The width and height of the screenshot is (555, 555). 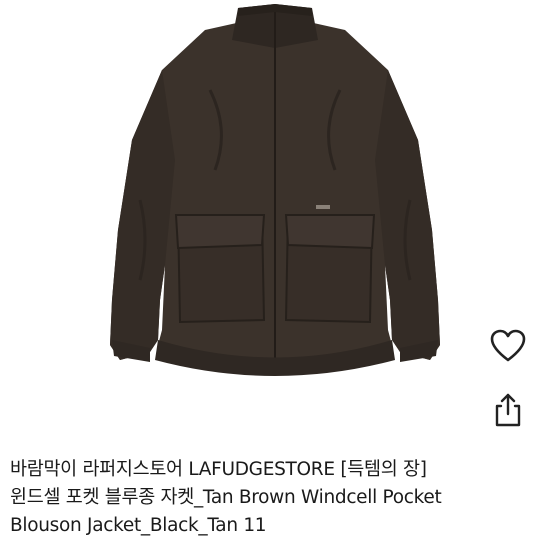 I want to click on product-title-line: 윈드셀 포켓 블루종 자켓_Tan Brown Windcell Pocket, so click(x=226, y=497).